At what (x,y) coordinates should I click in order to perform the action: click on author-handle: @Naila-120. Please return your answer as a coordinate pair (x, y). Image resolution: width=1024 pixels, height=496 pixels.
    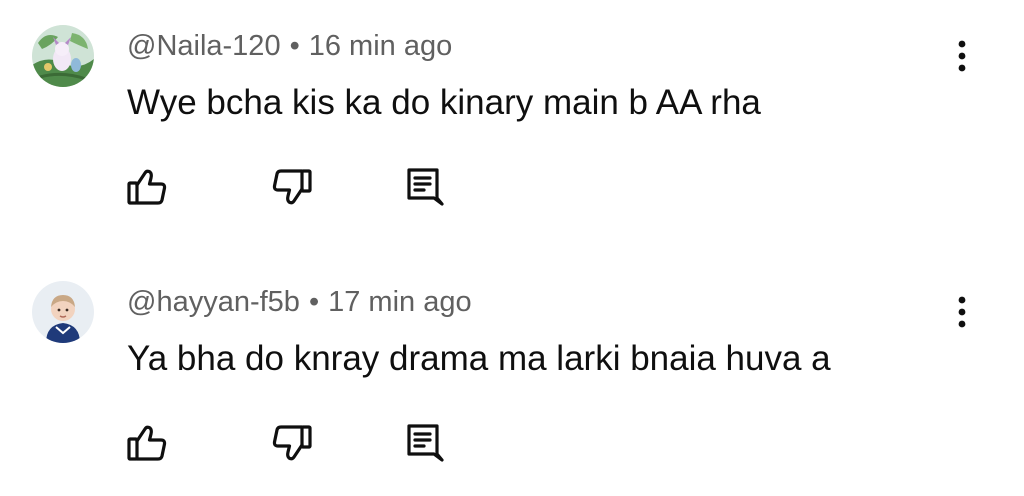
    Looking at the image, I should click on (204, 46).